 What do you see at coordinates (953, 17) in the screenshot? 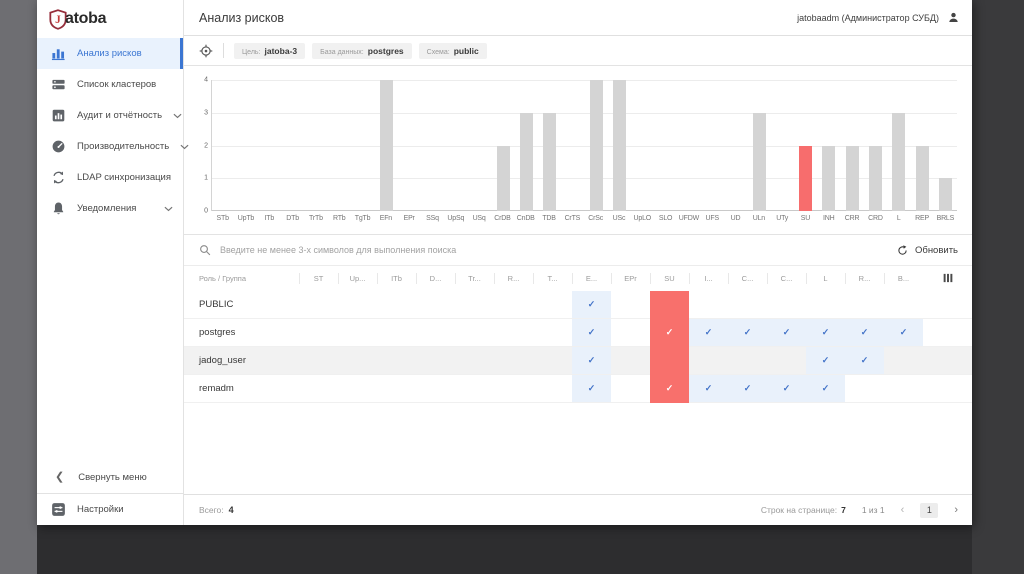
I see `person-icon` at bounding box center [953, 17].